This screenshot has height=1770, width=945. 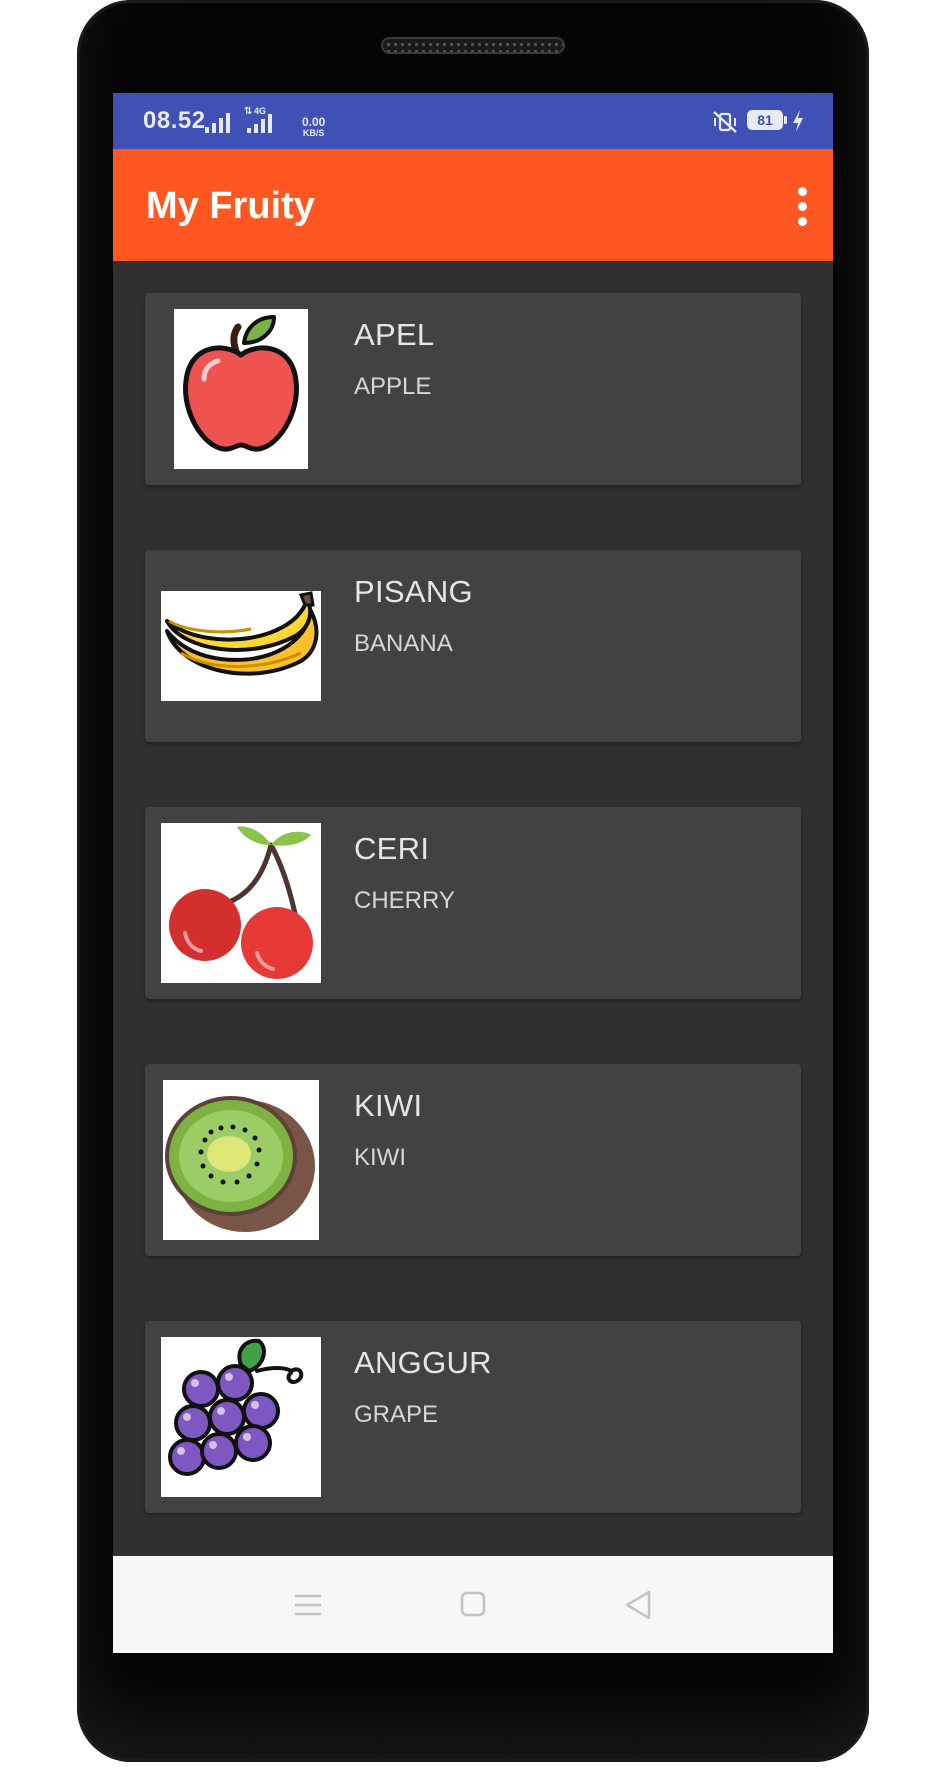 I want to click on signal-icon, so click(x=217, y=122).